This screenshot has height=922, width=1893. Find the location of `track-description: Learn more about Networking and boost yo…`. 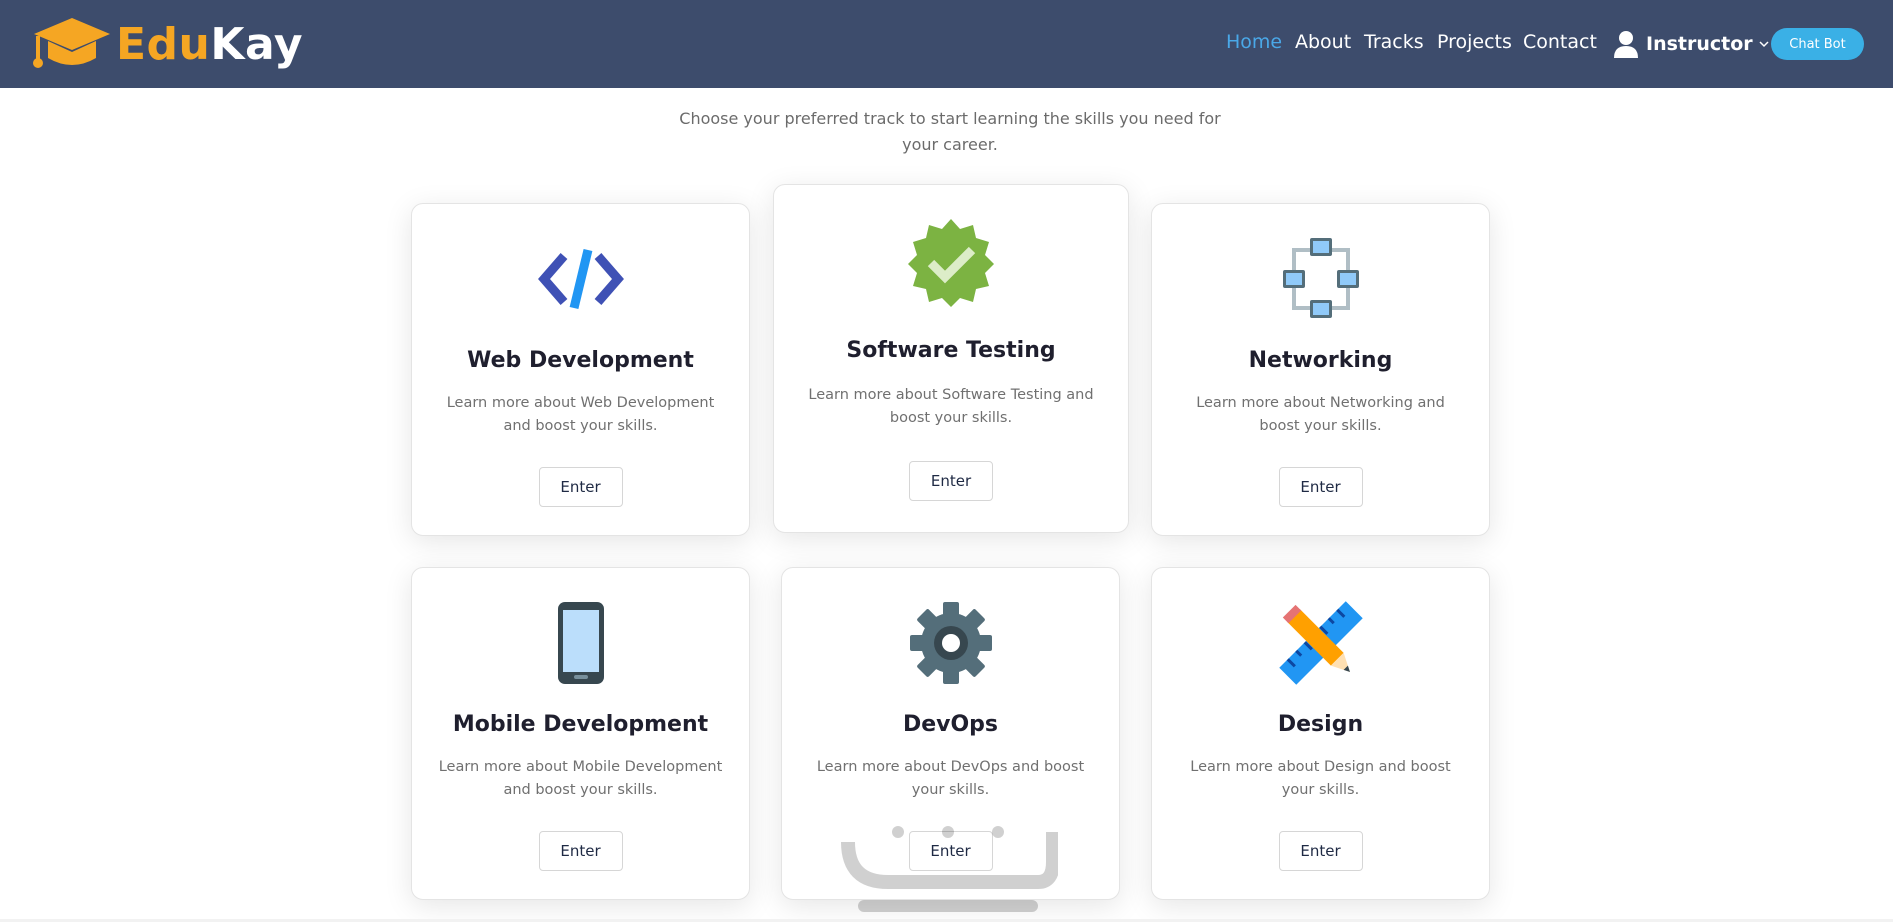

track-description: Learn more about Networking and boost yo… is located at coordinates (1320, 414).